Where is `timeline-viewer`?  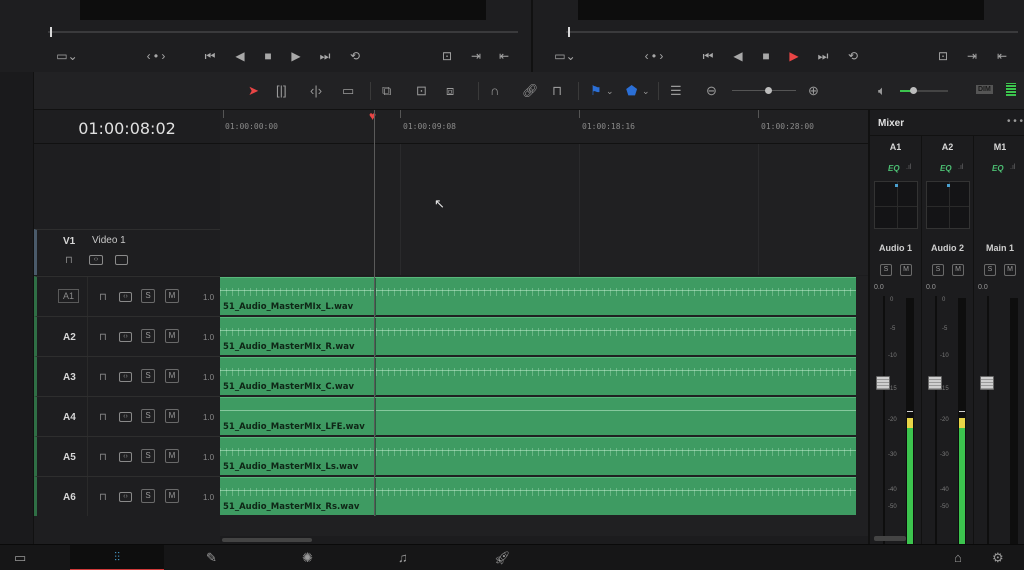
timeline-viewer is located at coordinates (781, 10).